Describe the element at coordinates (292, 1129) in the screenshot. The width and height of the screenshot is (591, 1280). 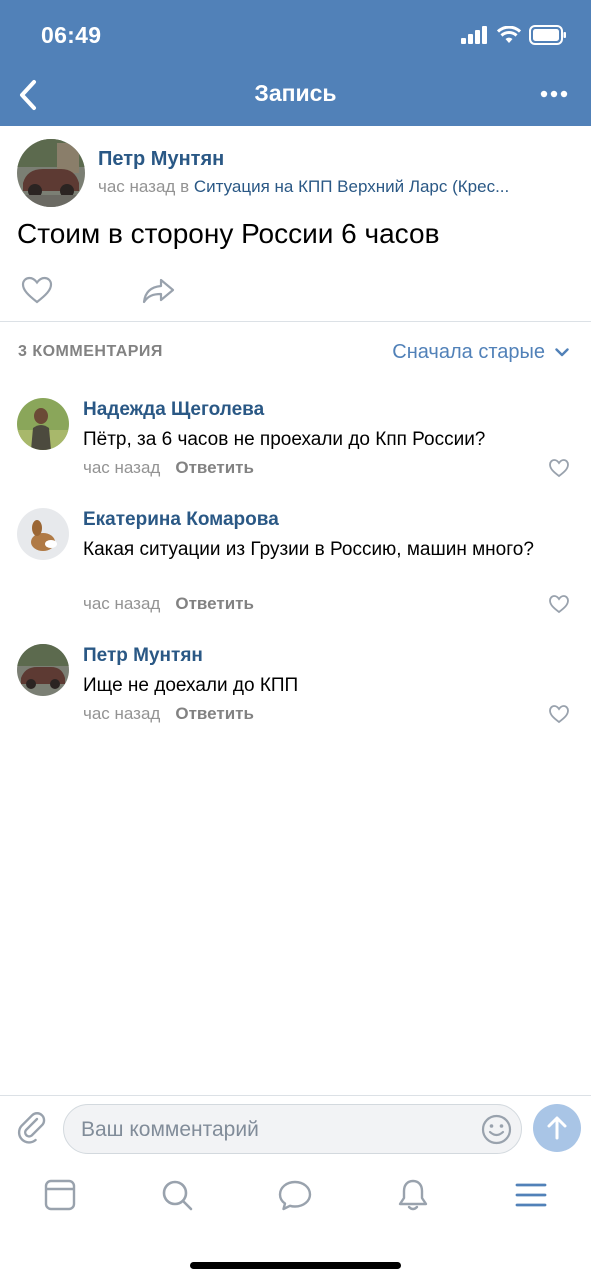
I see `comment-input: Ваш комментарий` at that location.